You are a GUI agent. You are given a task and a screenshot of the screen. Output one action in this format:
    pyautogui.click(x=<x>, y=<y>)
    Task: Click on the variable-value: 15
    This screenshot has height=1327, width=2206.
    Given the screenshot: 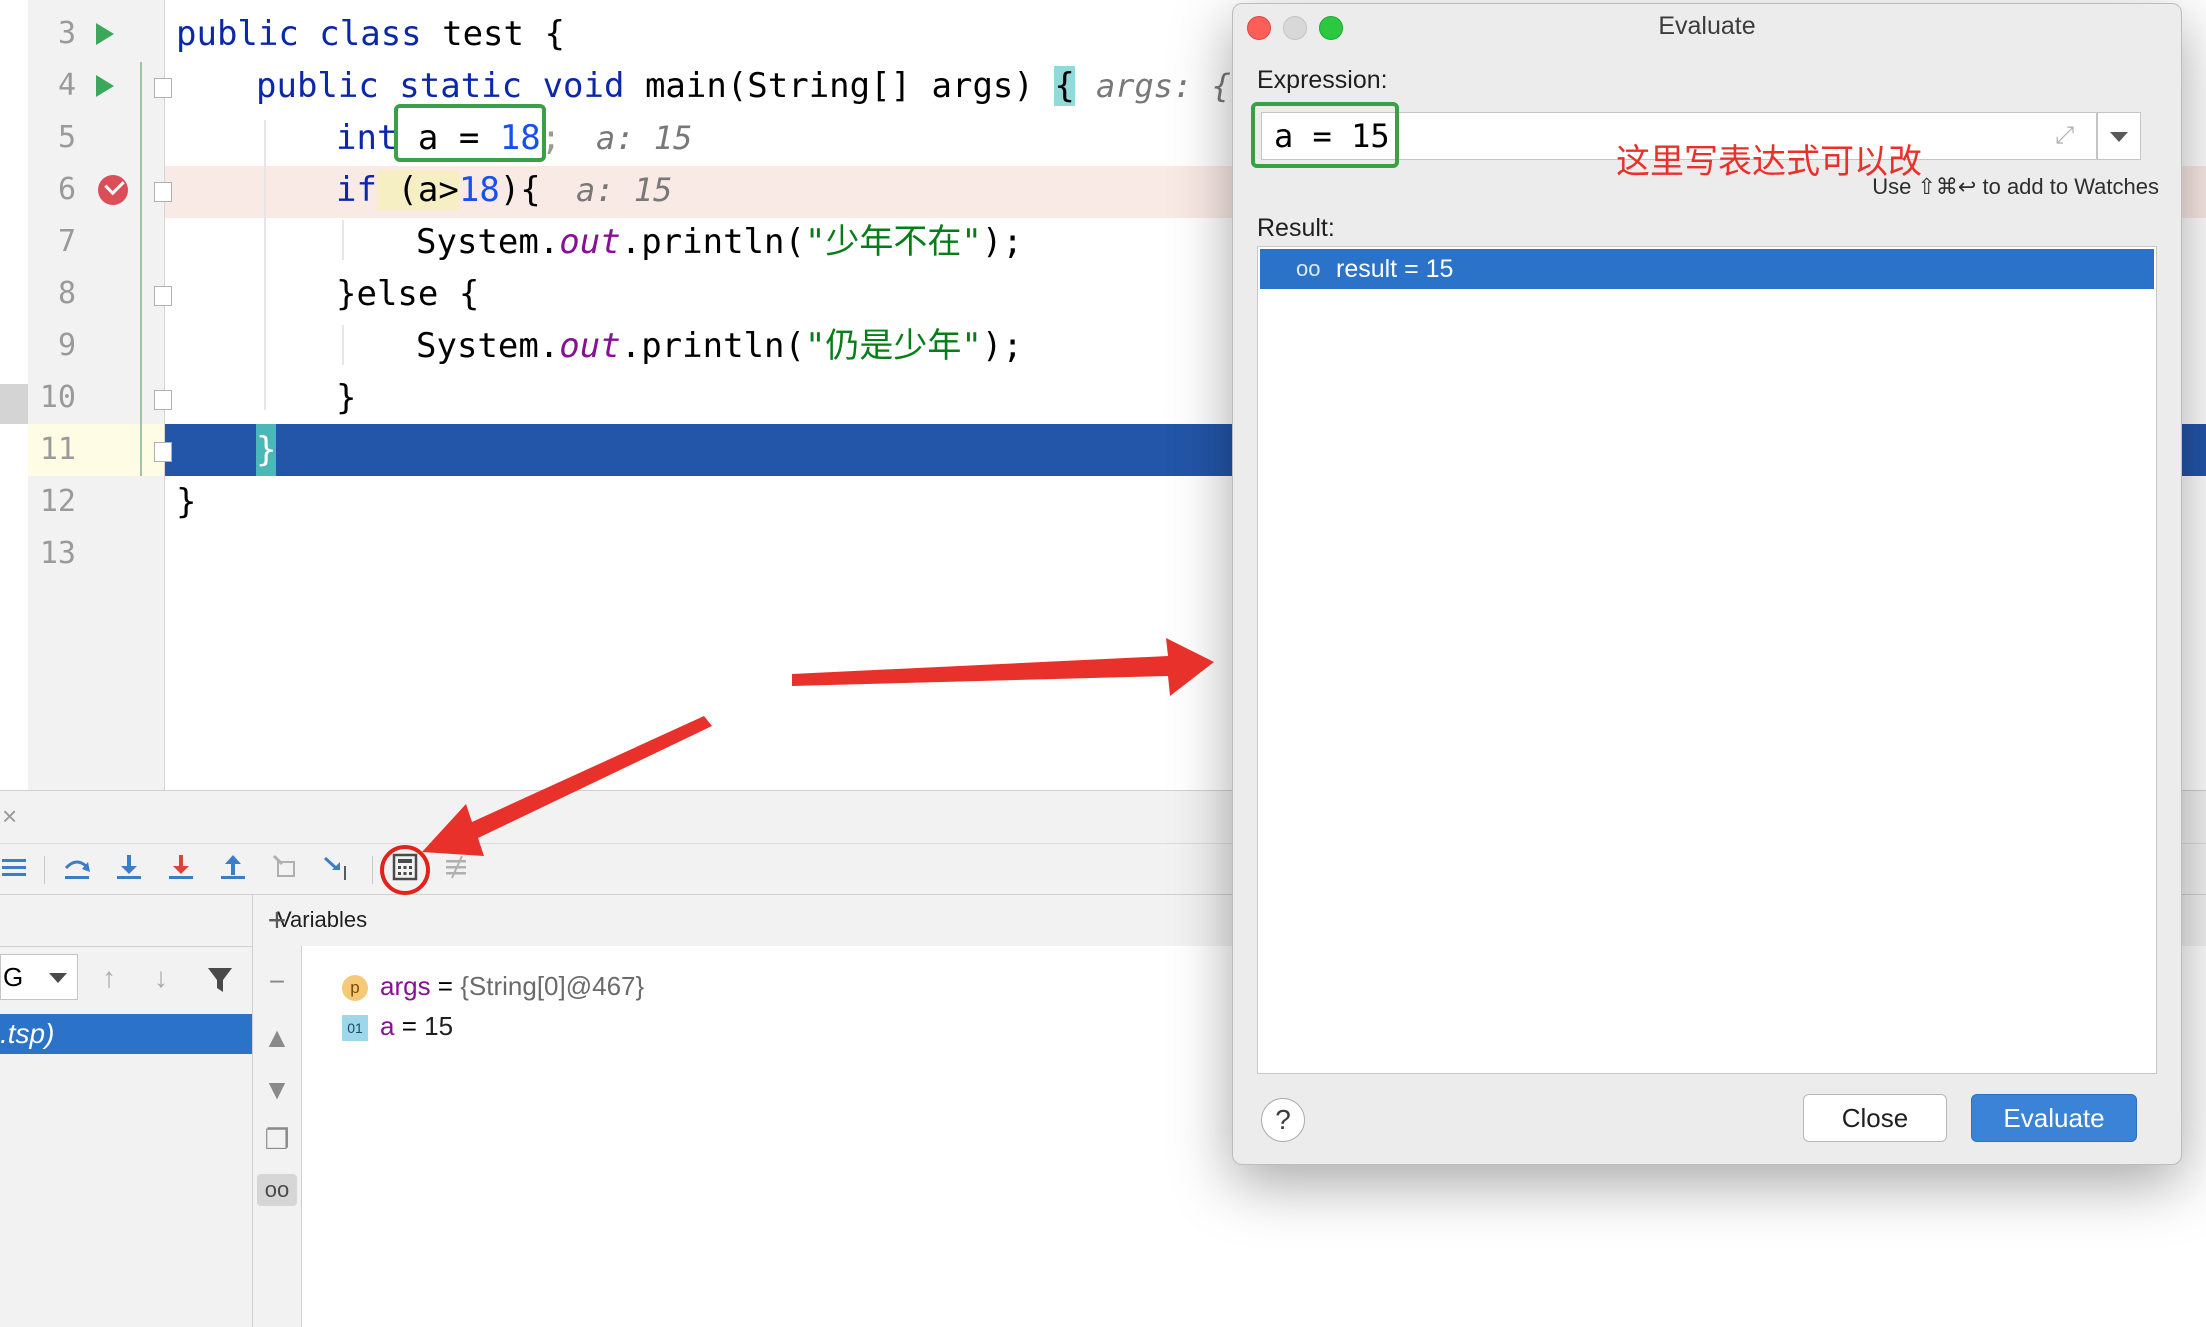 What is the action you would take?
    pyautogui.click(x=439, y=1026)
    